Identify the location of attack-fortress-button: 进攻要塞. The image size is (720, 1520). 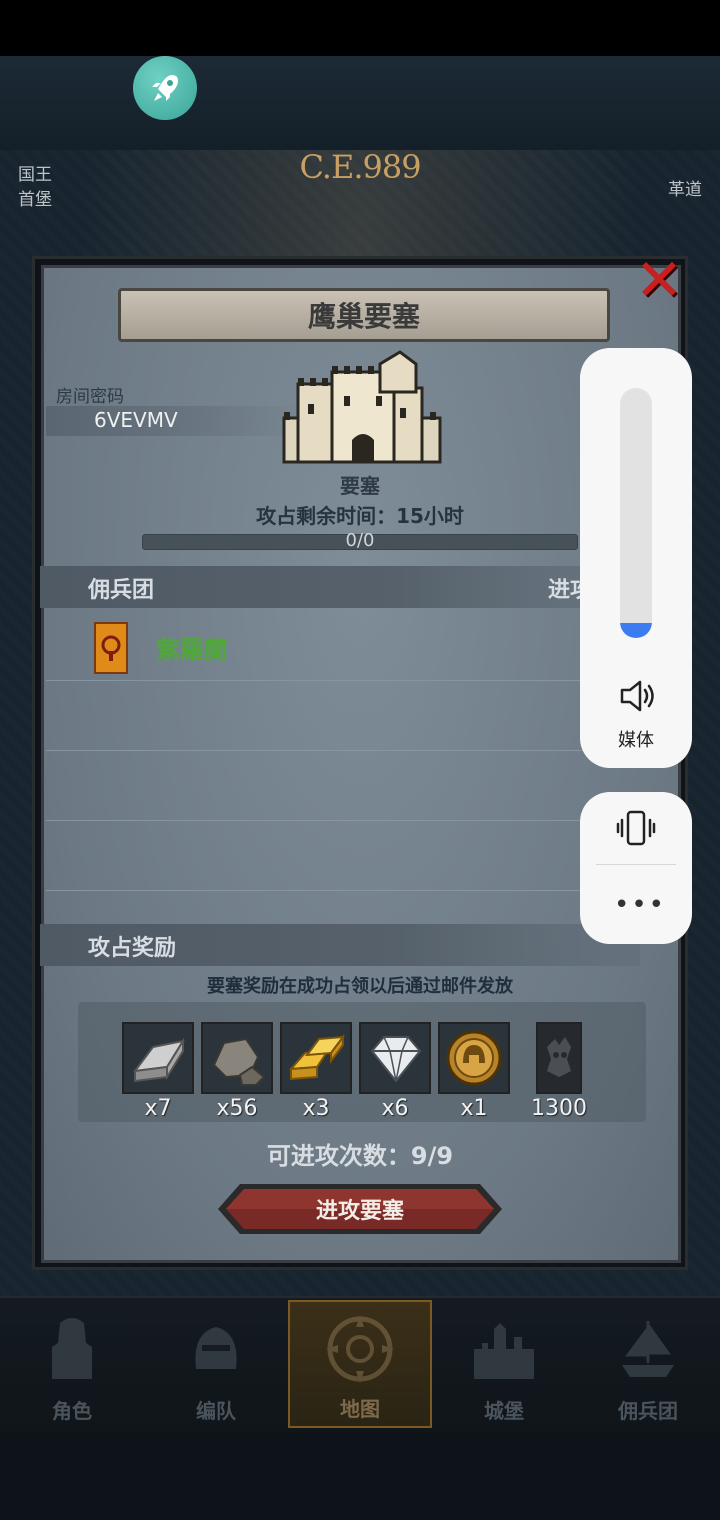
(360, 1209).